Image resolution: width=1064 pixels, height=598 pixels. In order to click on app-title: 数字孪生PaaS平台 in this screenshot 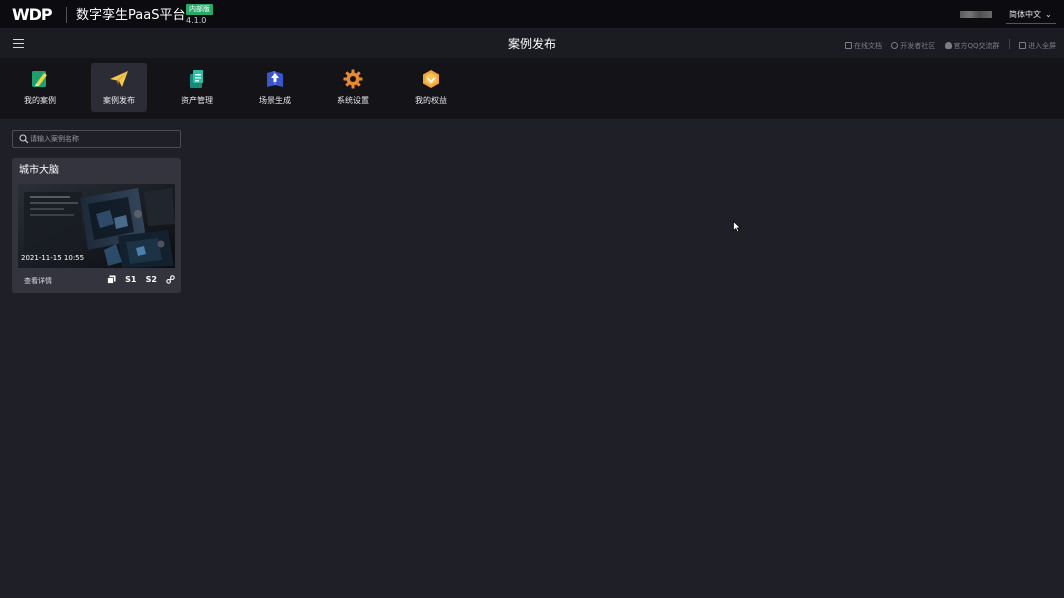, I will do `click(131, 15)`.